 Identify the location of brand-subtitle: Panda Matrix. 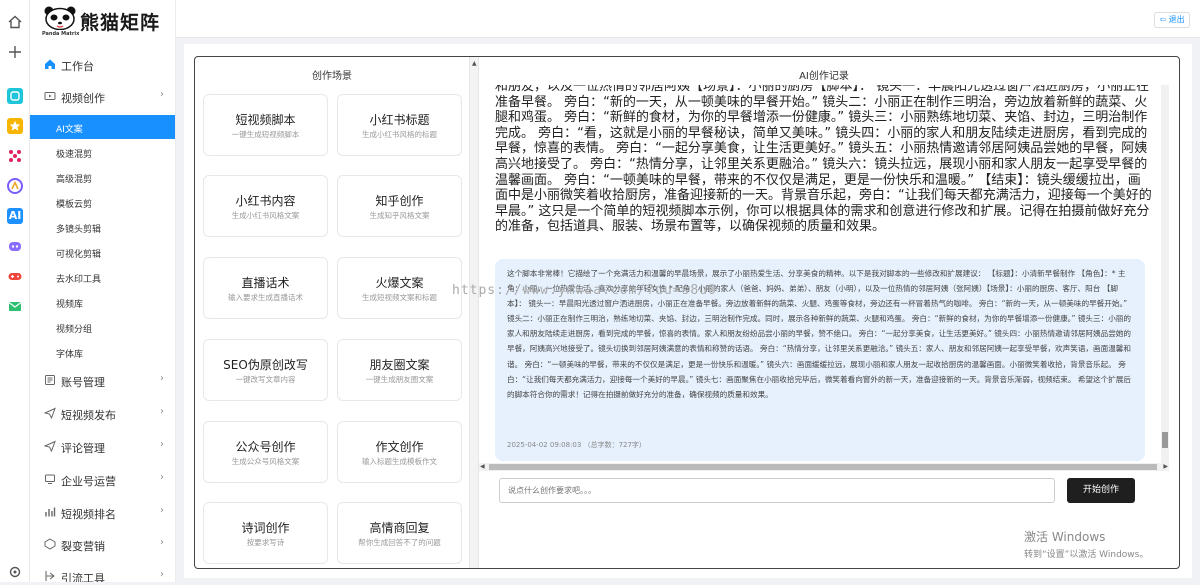
(61, 34).